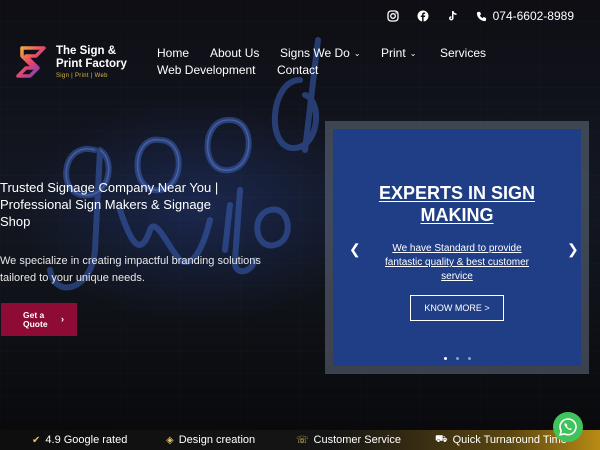  What do you see at coordinates (315, 53) in the screenshot?
I see `nav-signs-label: Signs We Do` at bounding box center [315, 53].